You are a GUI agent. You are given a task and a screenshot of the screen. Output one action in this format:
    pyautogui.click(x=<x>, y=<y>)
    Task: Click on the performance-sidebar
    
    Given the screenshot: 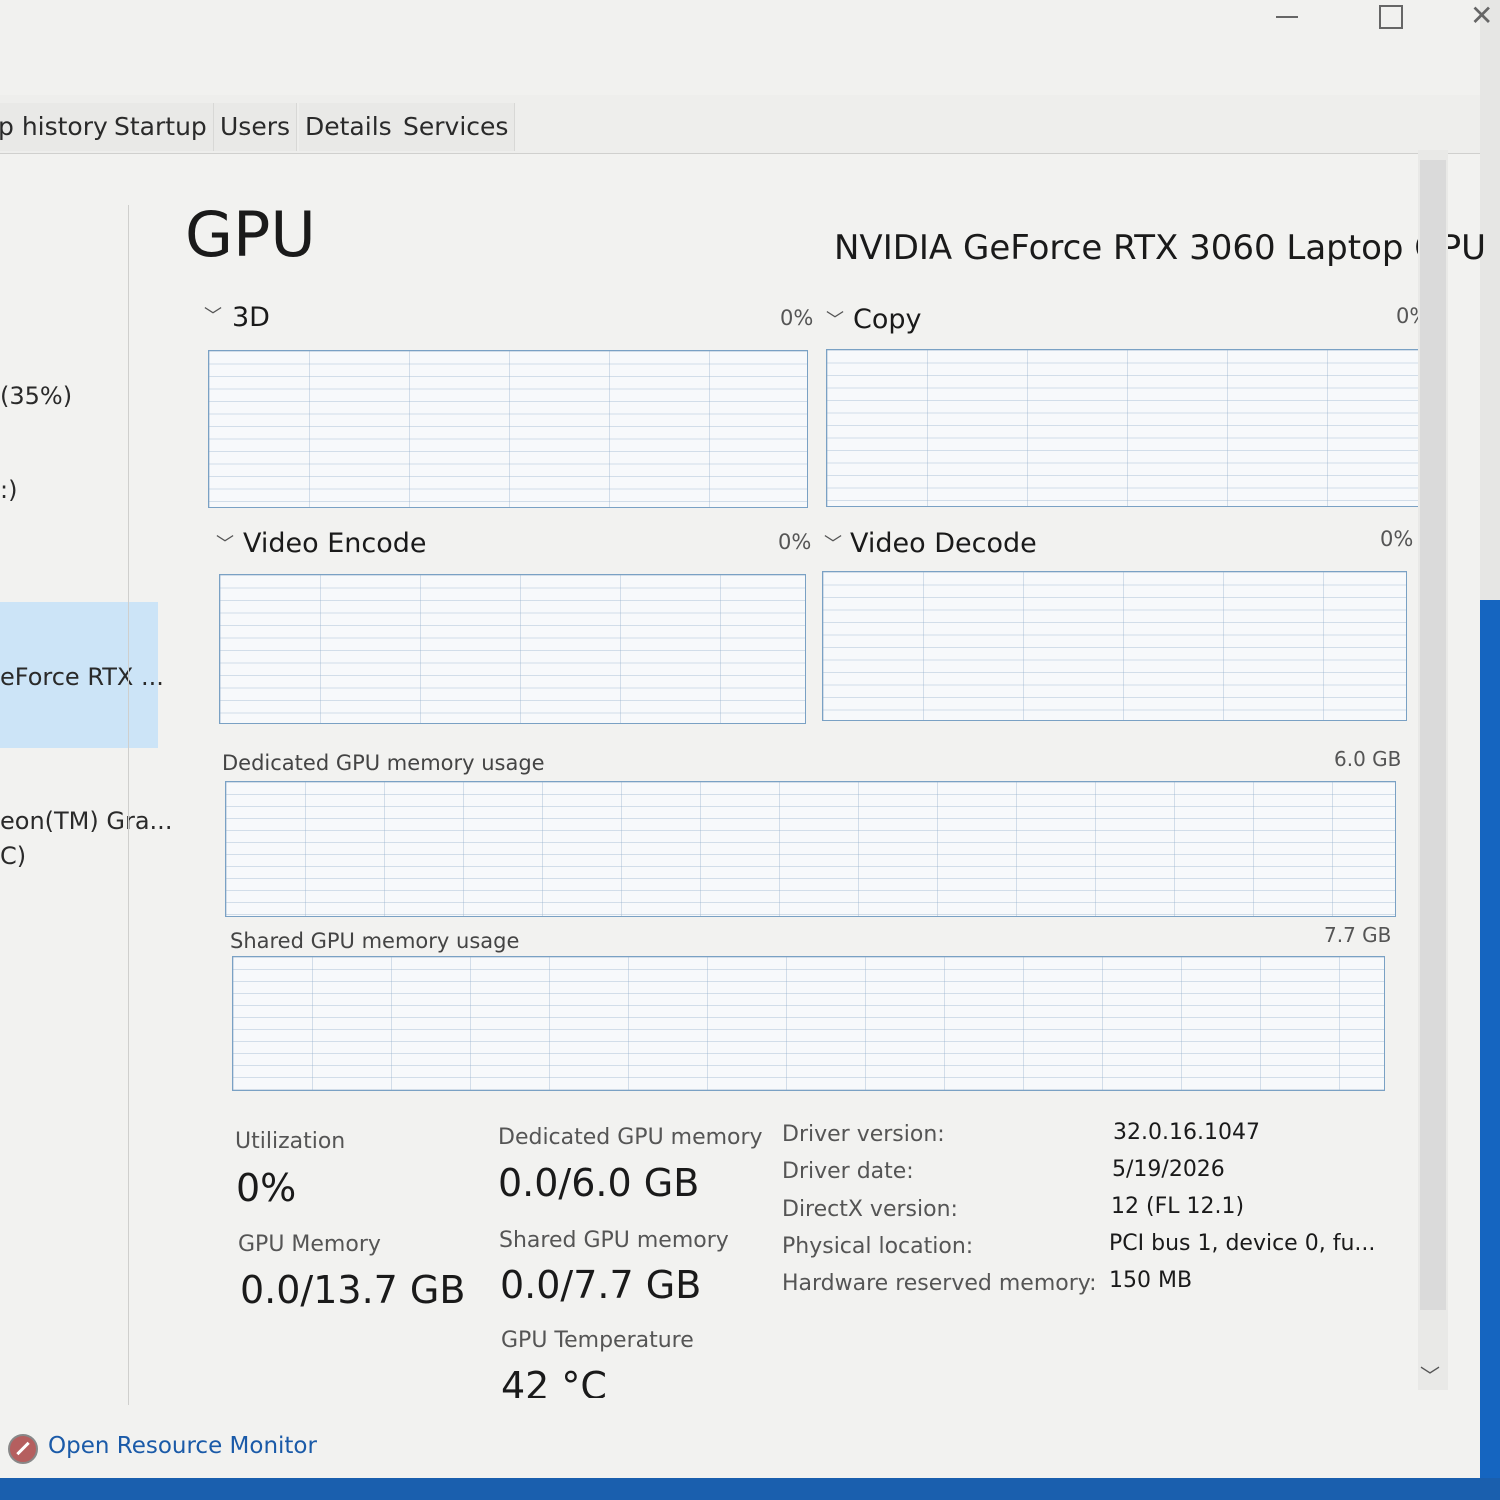 What is the action you would take?
    pyautogui.click(x=80, y=779)
    